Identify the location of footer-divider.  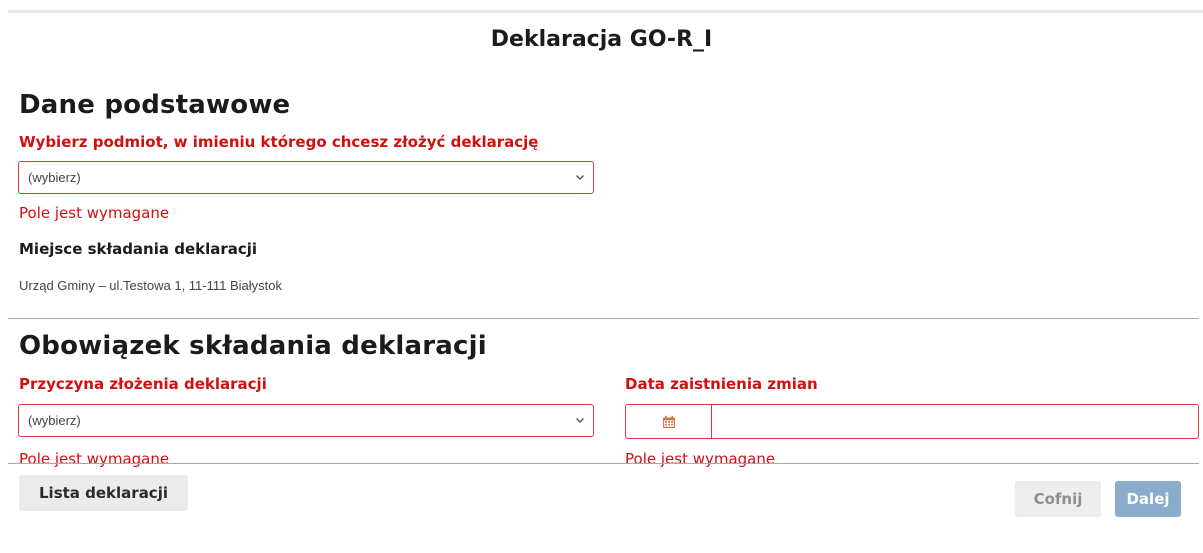
(603, 463).